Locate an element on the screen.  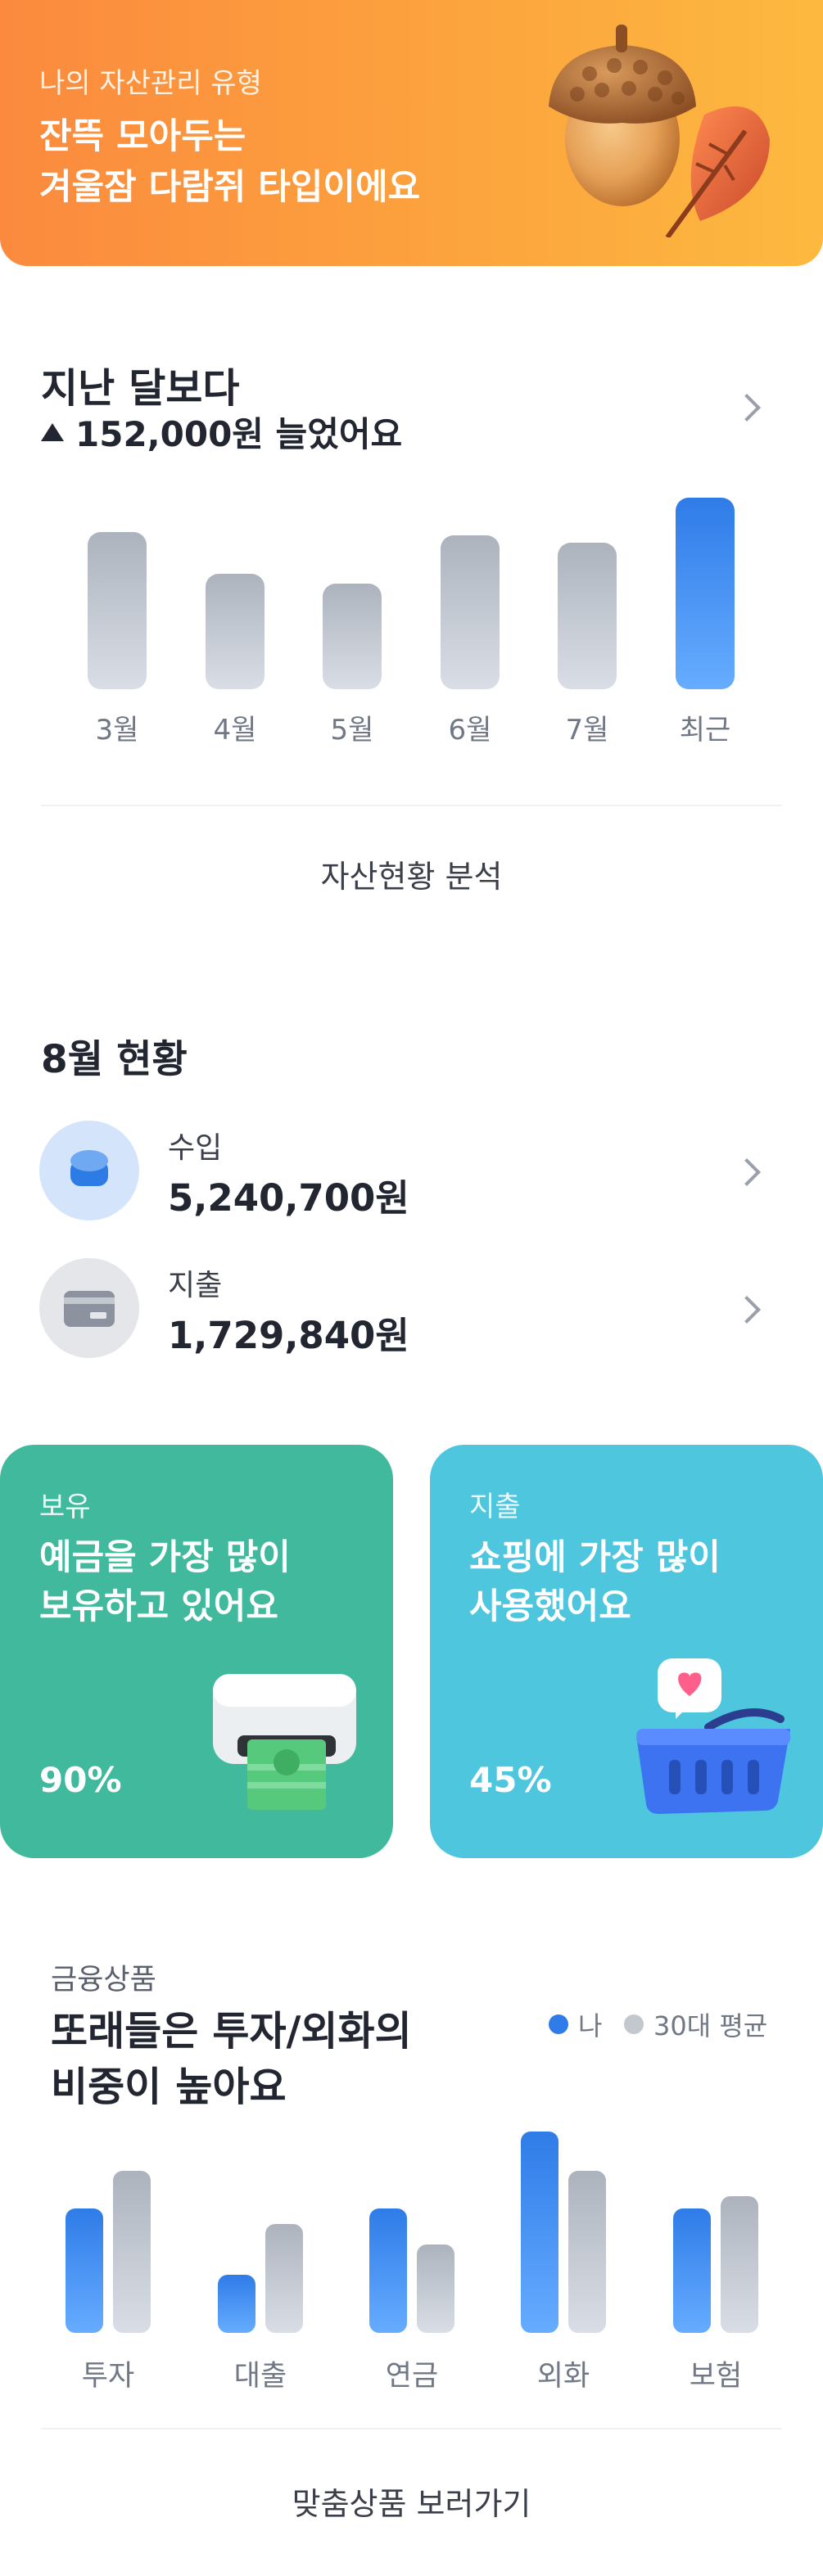
summary-change: 152,000원 늘었어요 is located at coordinates (221, 432).